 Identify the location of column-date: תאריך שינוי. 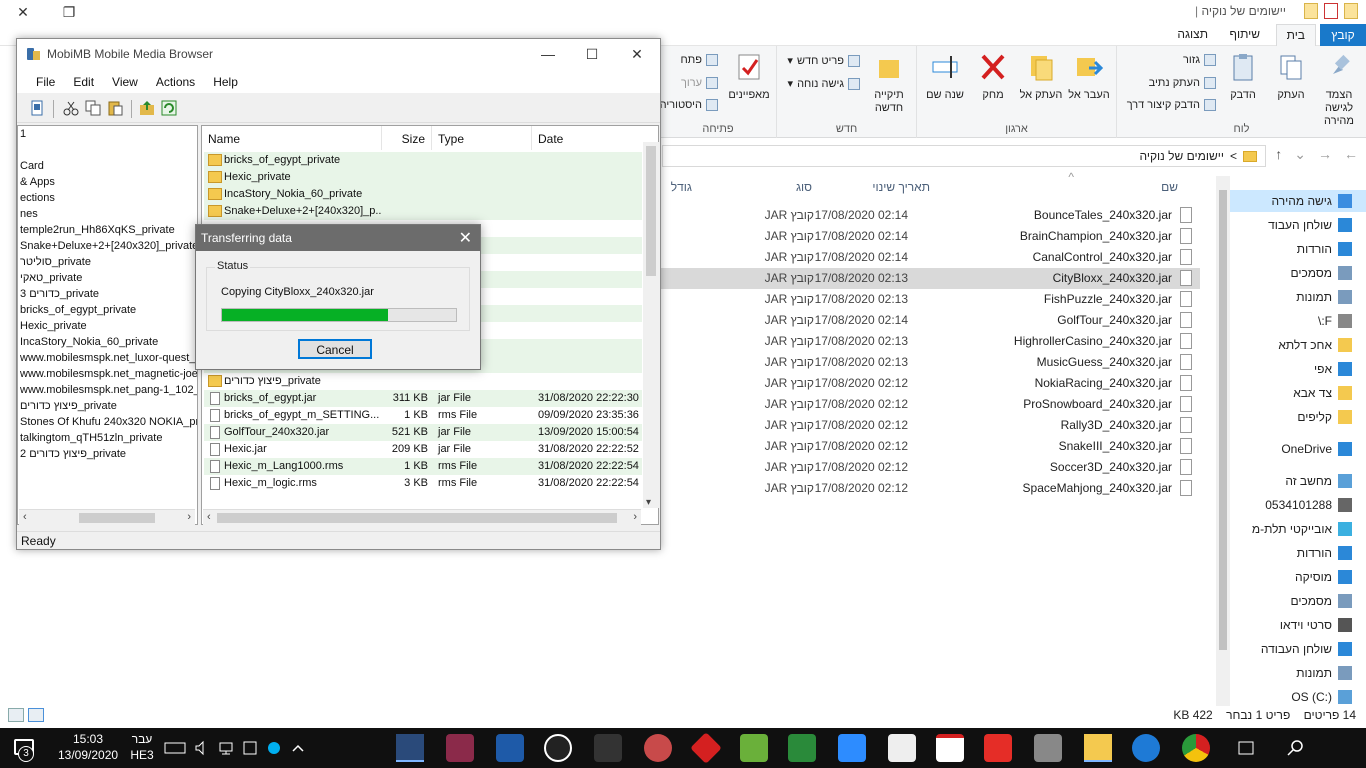
(901, 187).